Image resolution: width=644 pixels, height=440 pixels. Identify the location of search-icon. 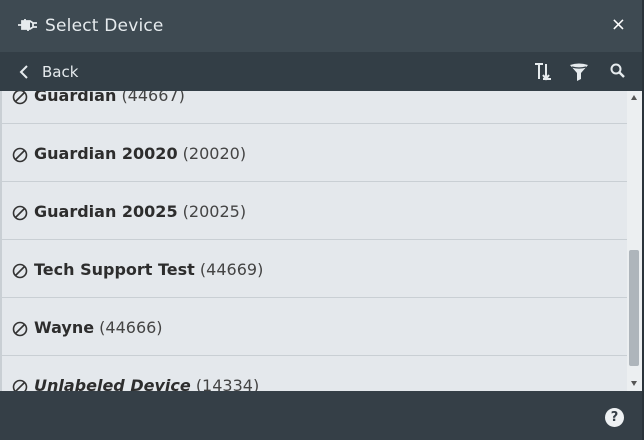
(618, 71).